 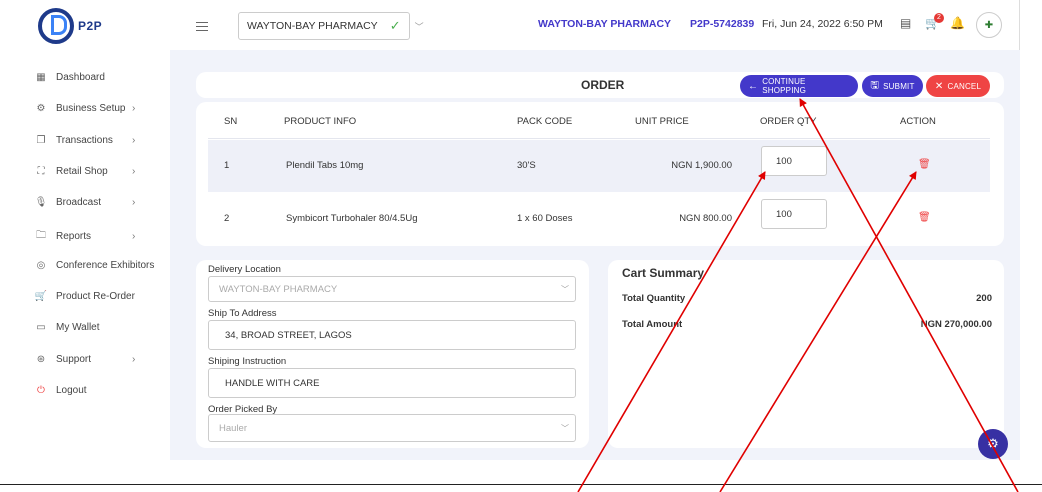 What do you see at coordinates (312, 26) in the screenshot?
I see `store-select-value: WAYTON-BAY PHARMACY` at bounding box center [312, 26].